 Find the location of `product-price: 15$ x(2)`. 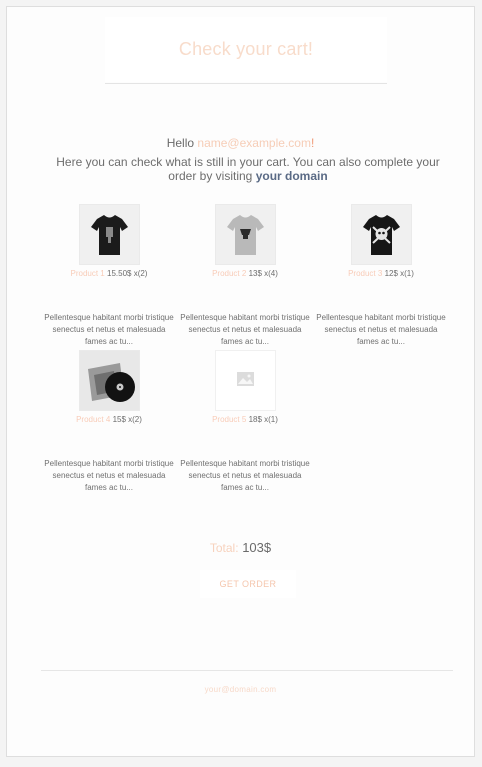

product-price: 15$ x(2) is located at coordinates (127, 419).